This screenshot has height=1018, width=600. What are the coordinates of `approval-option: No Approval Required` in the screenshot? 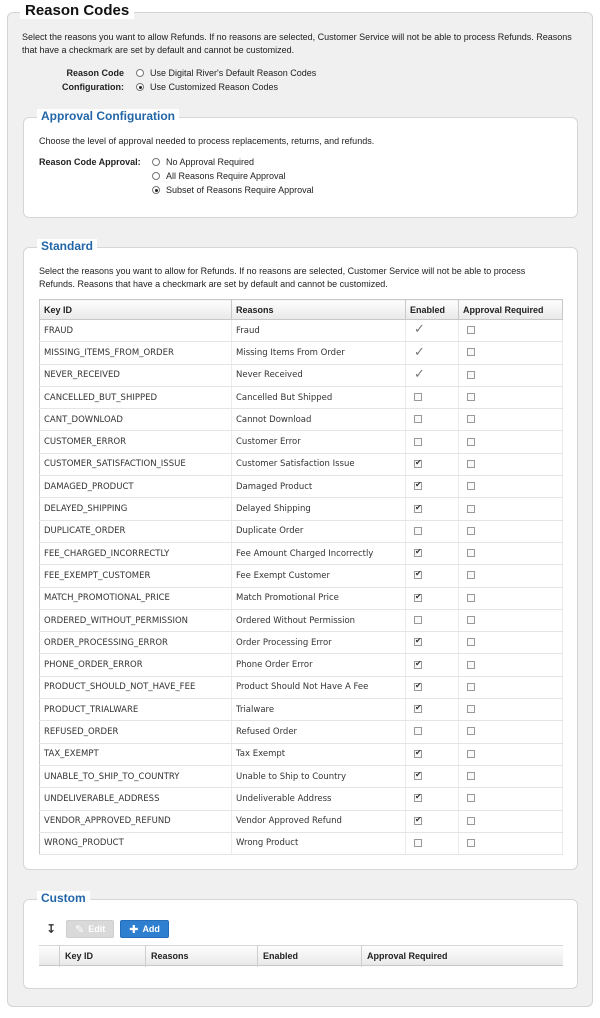 It's located at (233, 162).